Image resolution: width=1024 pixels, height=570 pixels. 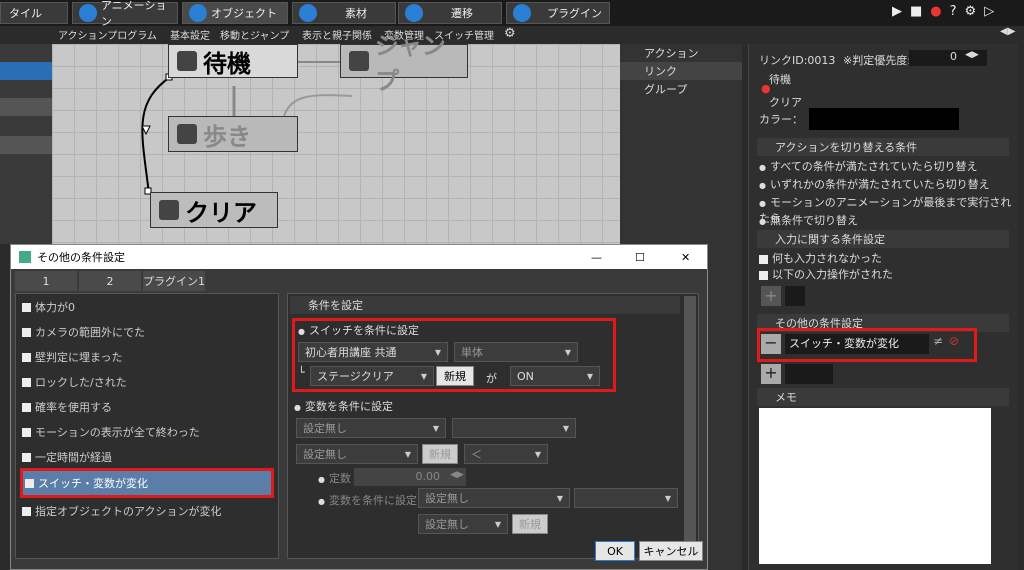 I want to click on list-item: ロックした/された, so click(x=147, y=382).